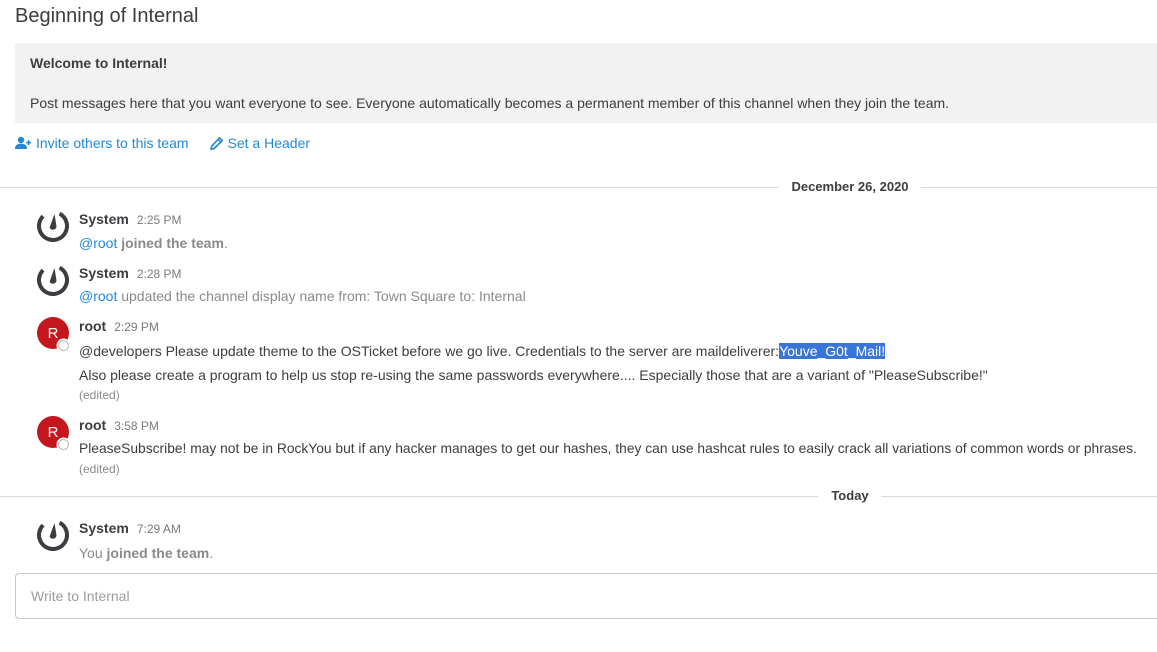 The image size is (1157, 652). What do you see at coordinates (130, 273) in the screenshot?
I see `post-header: System 2:28 PM` at bounding box center [130, 273].